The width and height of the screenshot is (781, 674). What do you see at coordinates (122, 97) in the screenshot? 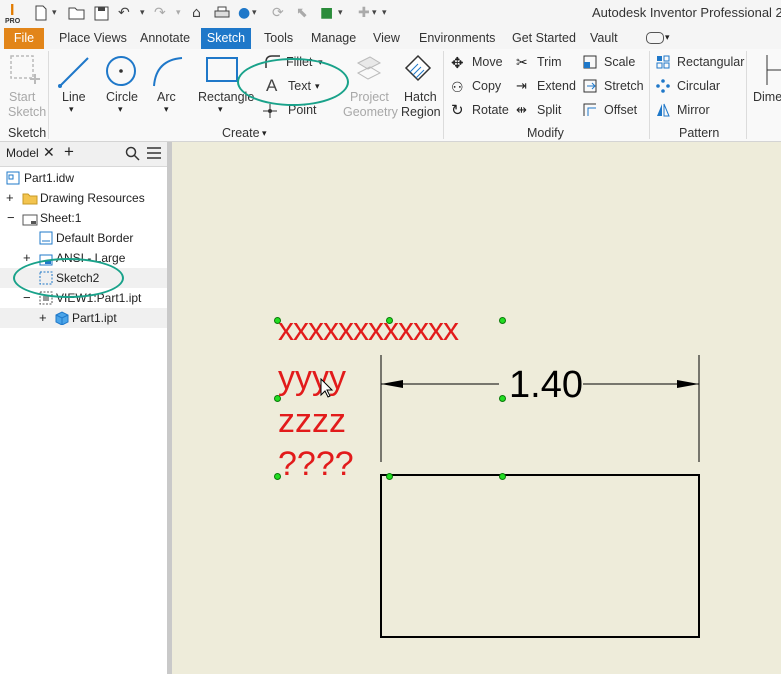
I see `circle-label: Circle` at bounding box center [122, 97].